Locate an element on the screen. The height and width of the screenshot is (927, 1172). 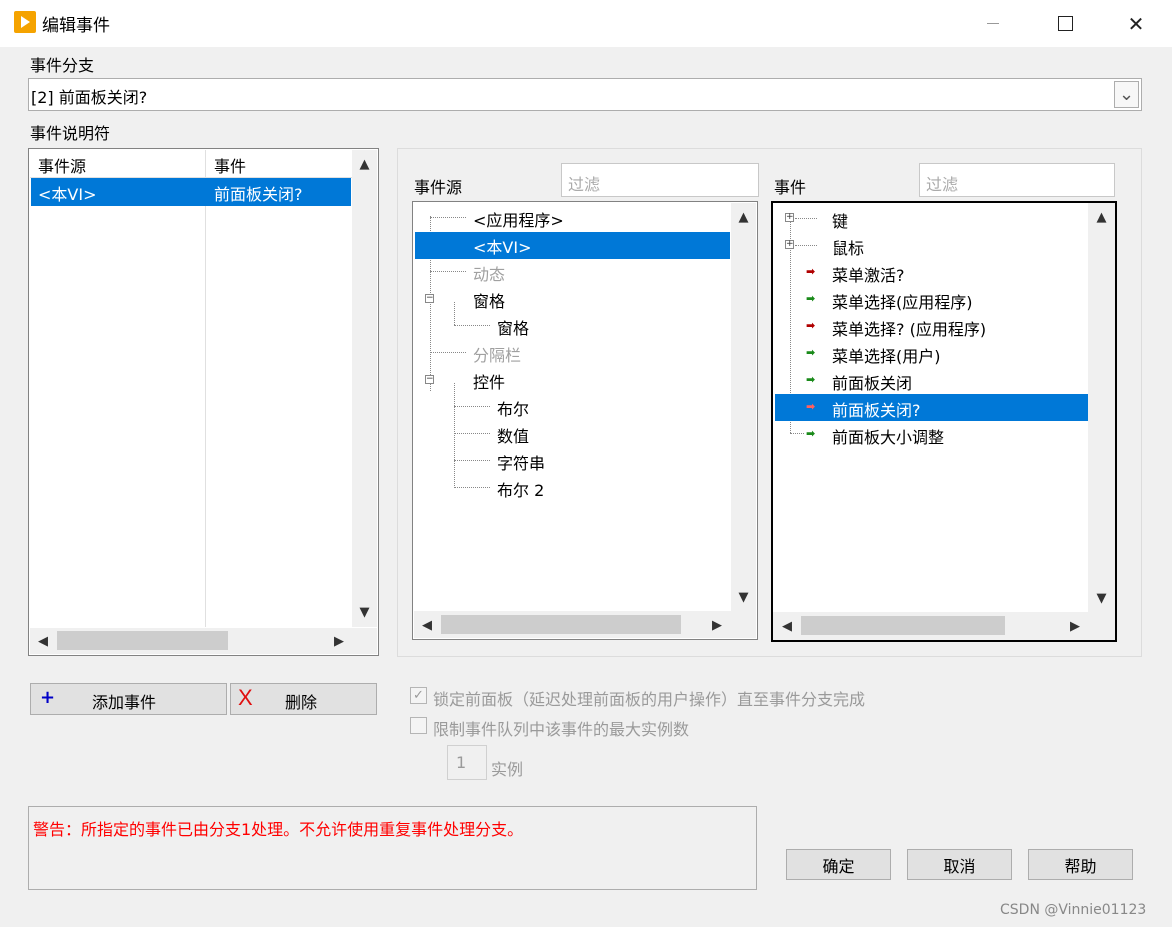
event-branch-label: 事件分支 is located at coordinates (62, 65).